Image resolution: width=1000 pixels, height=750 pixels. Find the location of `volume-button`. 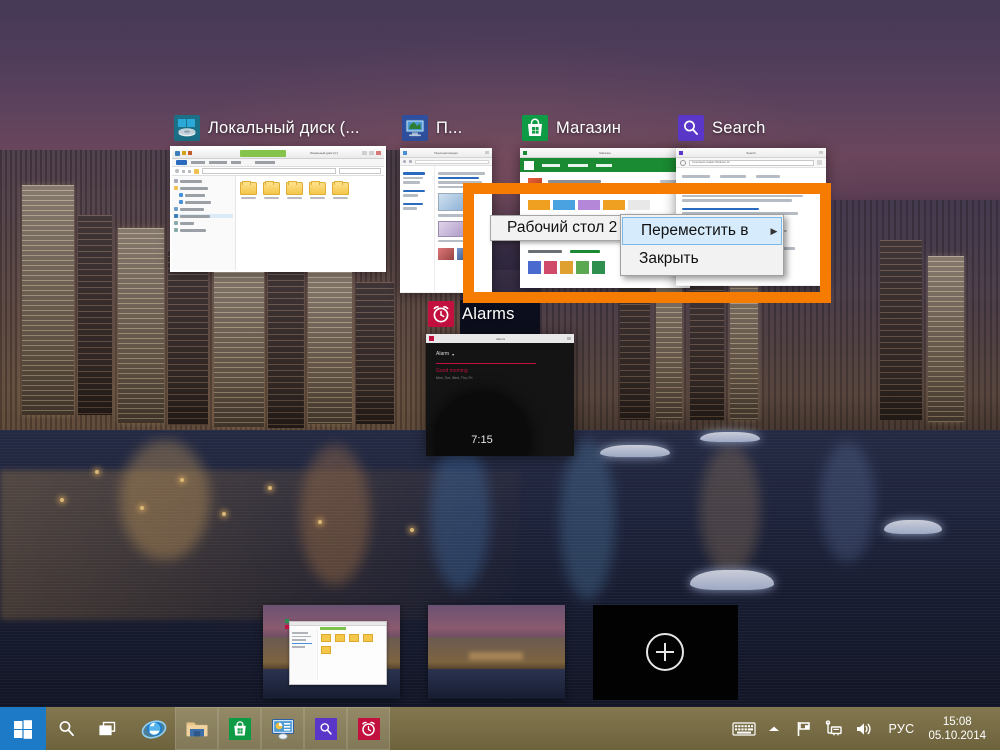

volume-button is located at coordinates (864, 728).